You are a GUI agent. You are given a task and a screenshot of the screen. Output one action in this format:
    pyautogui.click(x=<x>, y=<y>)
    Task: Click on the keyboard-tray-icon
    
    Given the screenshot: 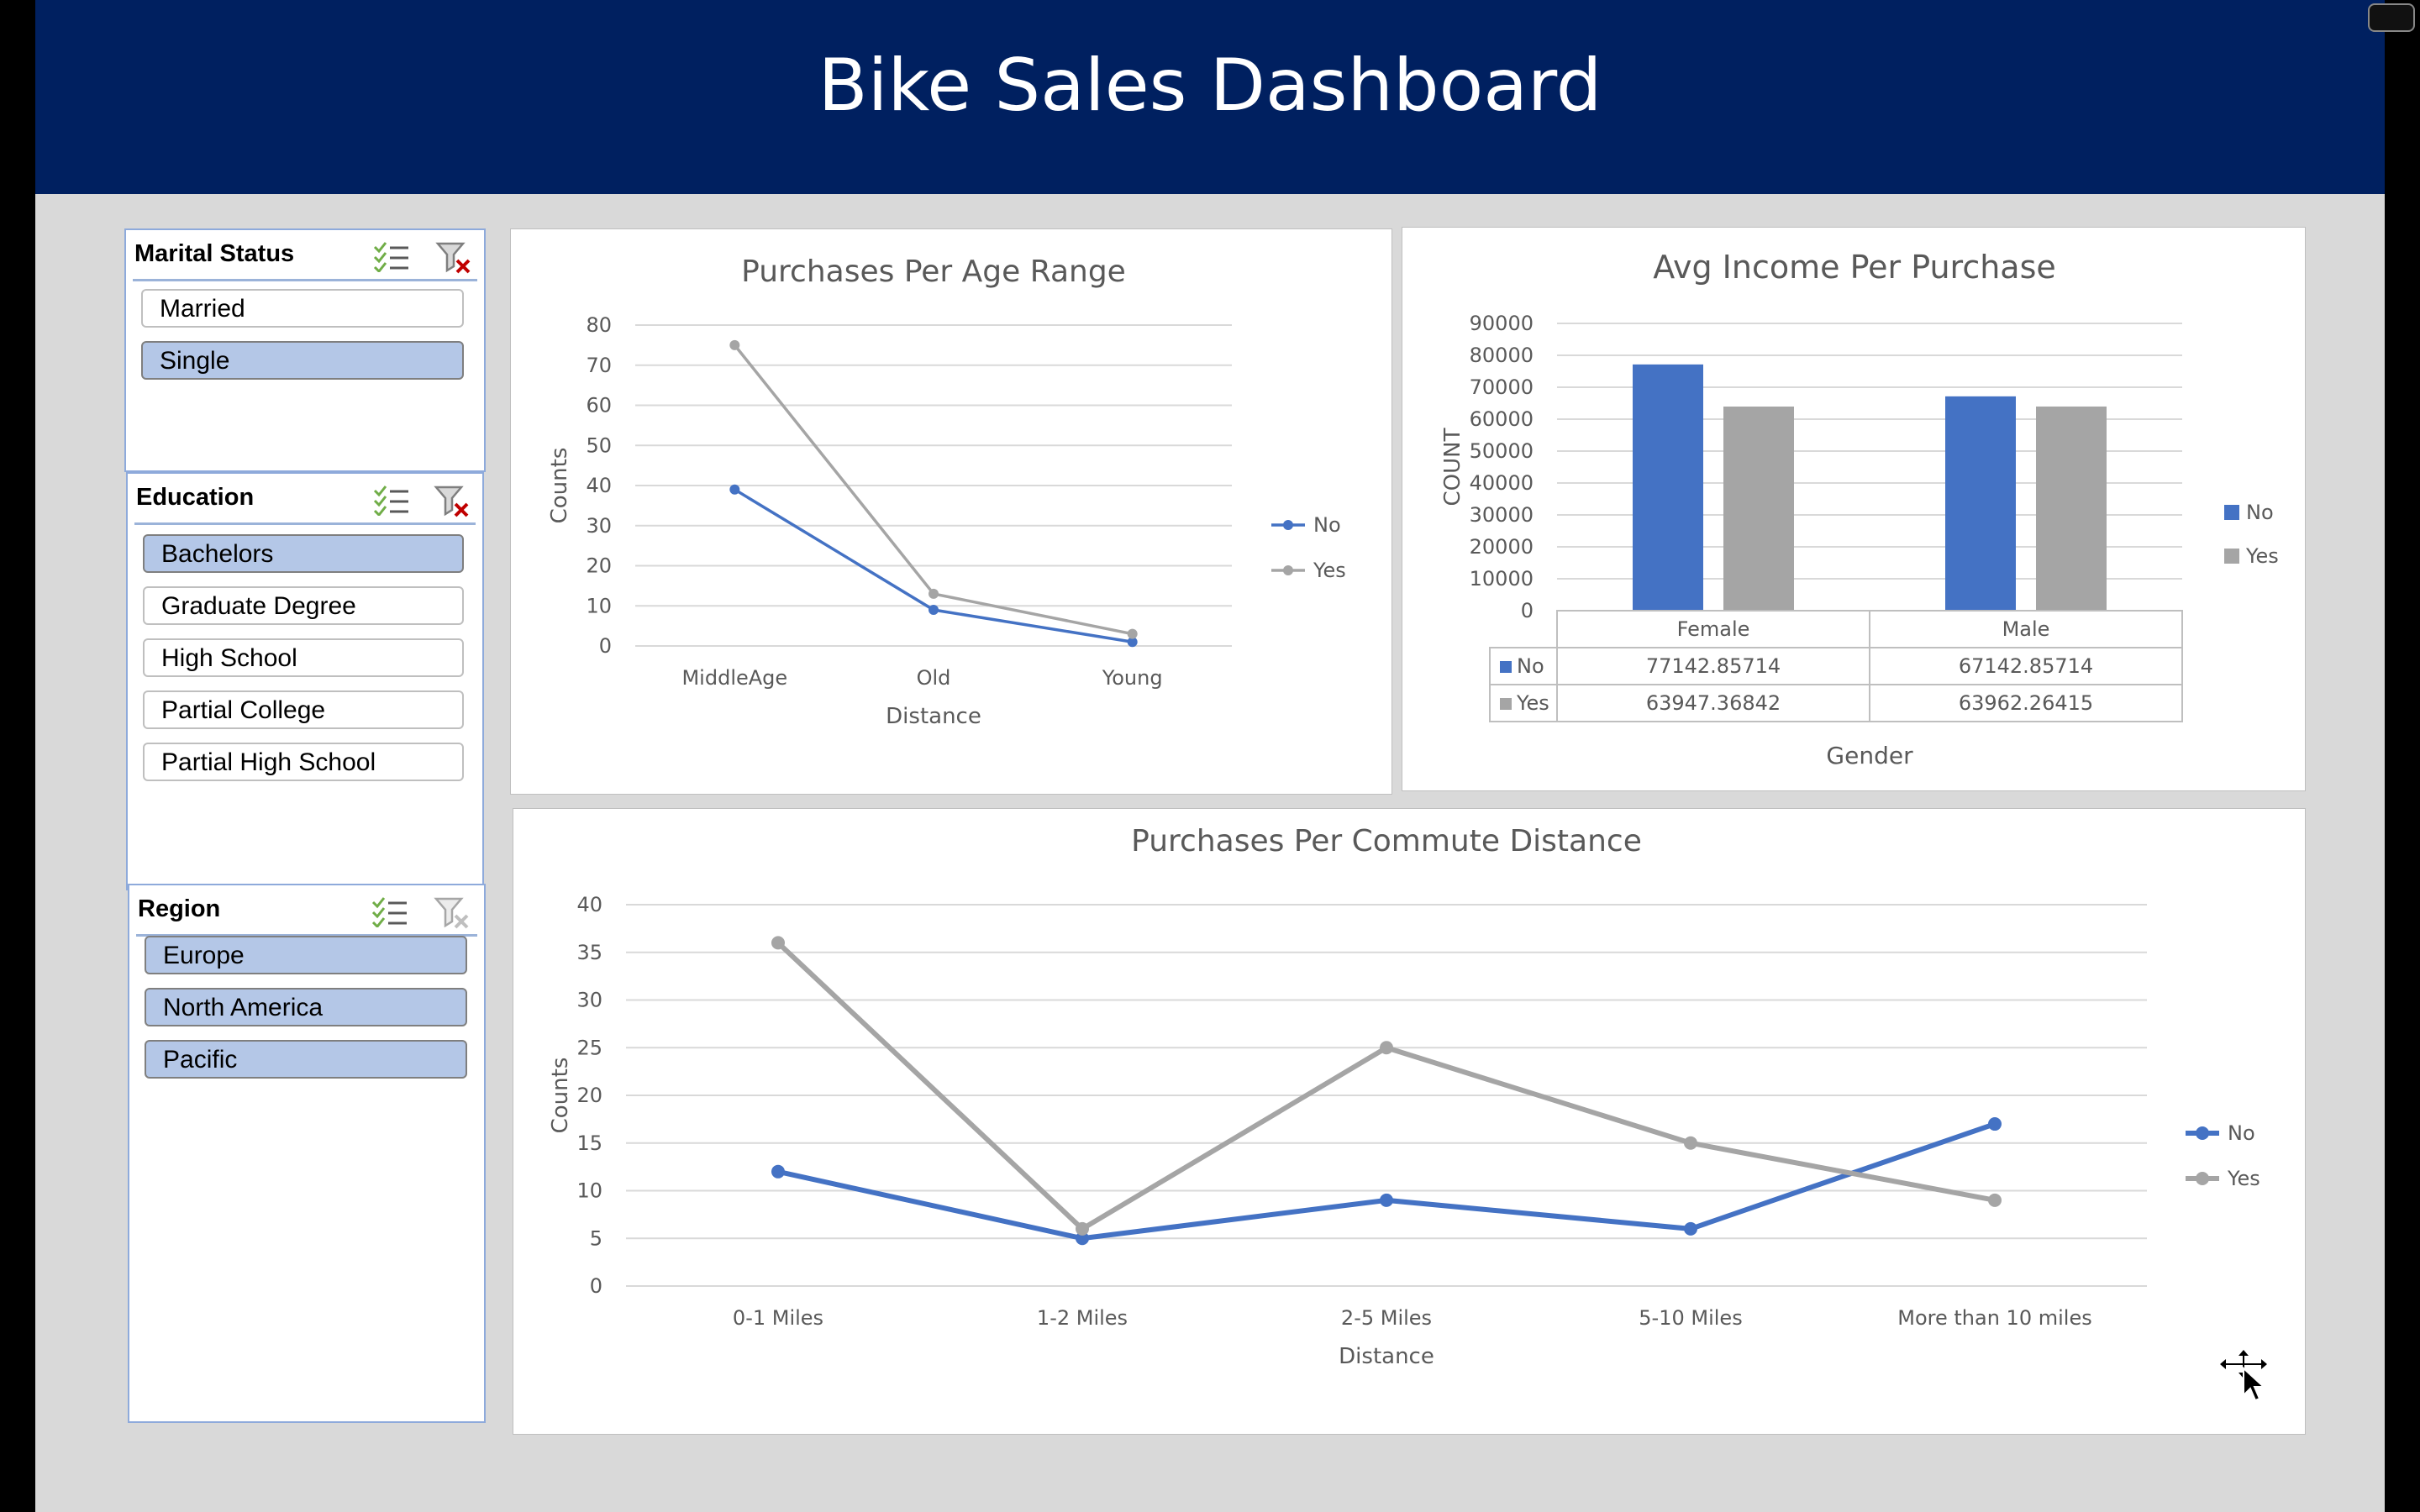 What is the action you would take?
    pyautogui.click(x=2391, y=17)
    